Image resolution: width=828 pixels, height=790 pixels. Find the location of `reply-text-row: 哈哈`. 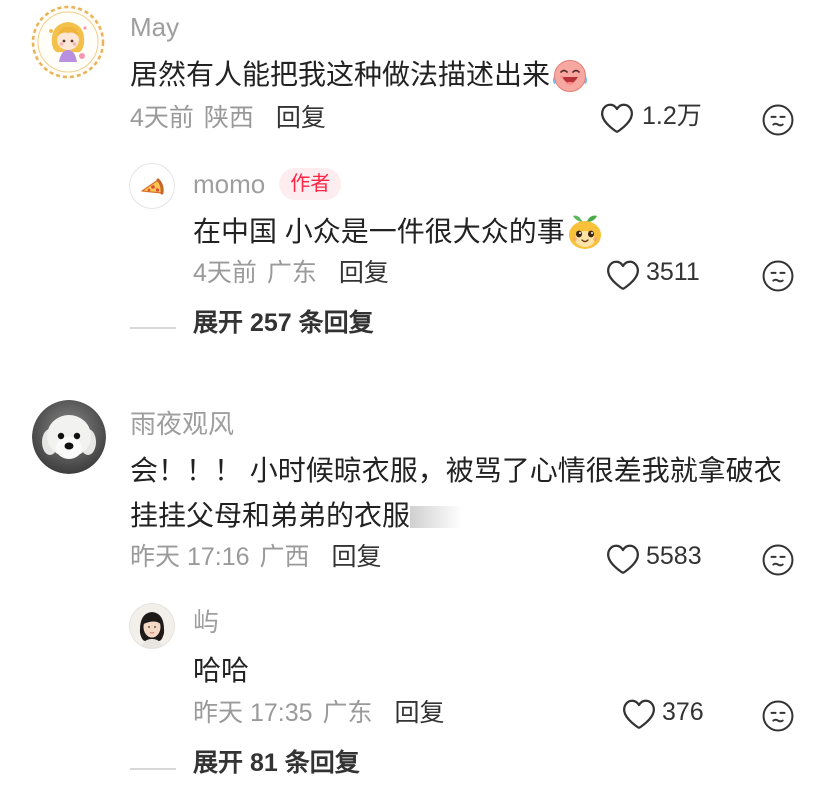

reply-text-row: 哈哈 is located at coordinates (221, 671).